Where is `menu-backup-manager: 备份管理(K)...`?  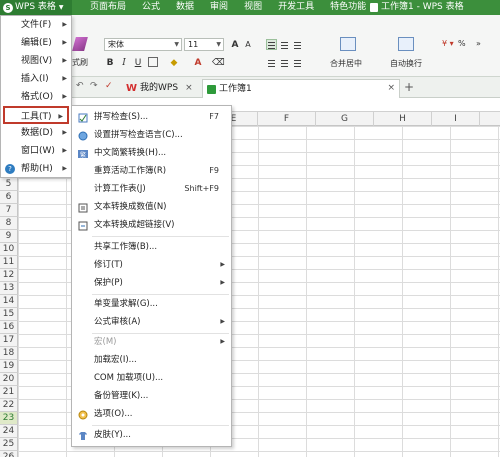 menu-backup-manager: 备份管理(K)... is located at coordinates (151, 396).